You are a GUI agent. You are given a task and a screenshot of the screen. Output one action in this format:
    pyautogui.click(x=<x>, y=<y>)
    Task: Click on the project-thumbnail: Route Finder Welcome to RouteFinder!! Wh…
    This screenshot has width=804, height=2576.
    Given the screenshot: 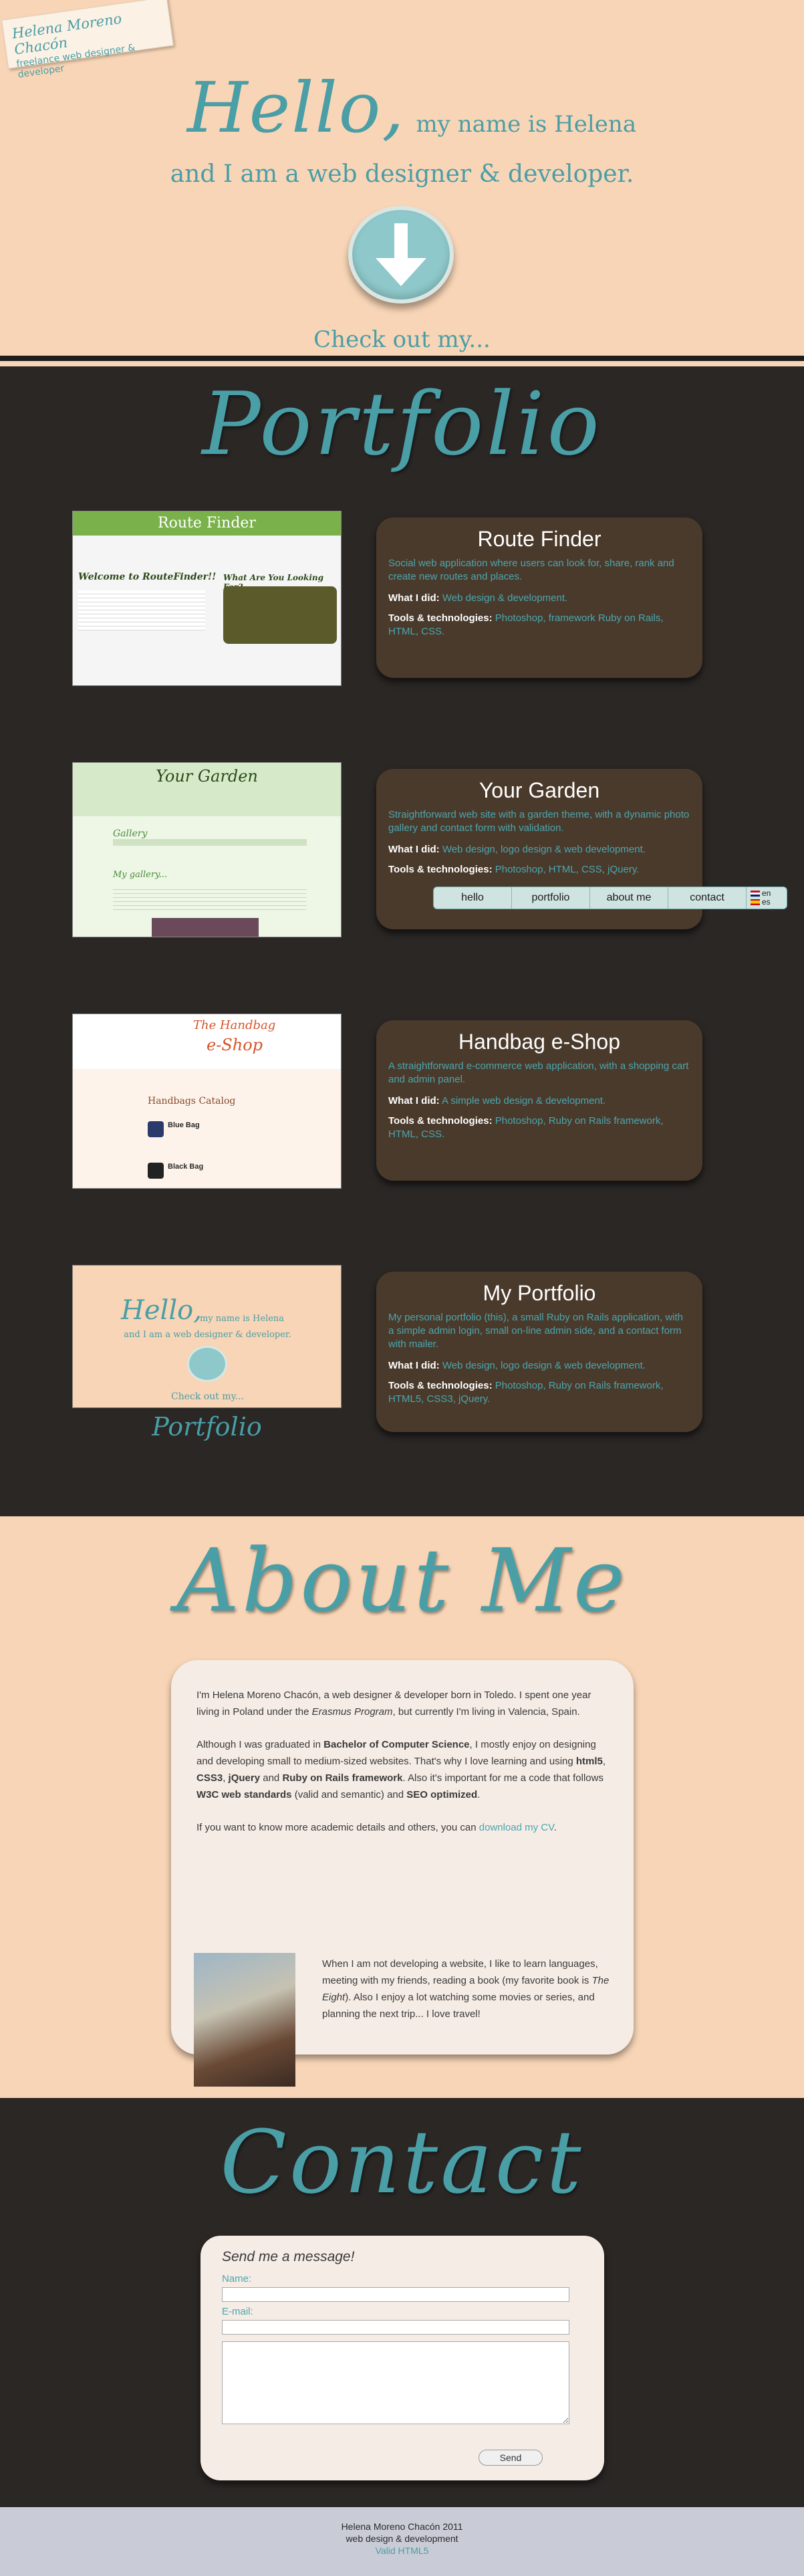 What is the action you would take?
    pyautogui.click(x=207, y=598)
    